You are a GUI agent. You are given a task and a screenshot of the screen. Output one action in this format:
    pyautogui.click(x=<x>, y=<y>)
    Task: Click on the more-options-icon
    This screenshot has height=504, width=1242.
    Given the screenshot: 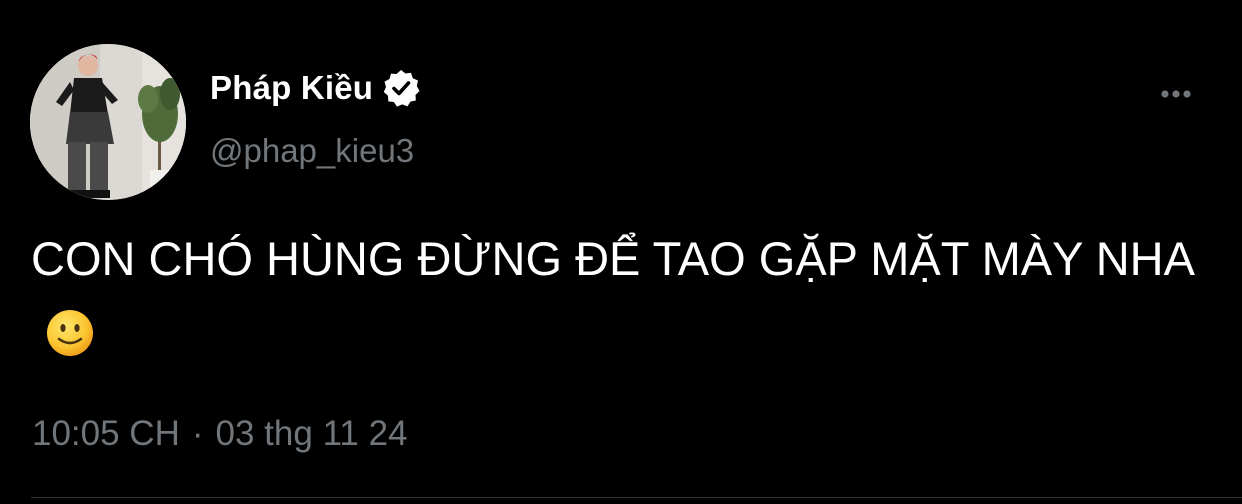 What is the action you would take?
    pyautogui.click(x=1176, y=94)
    